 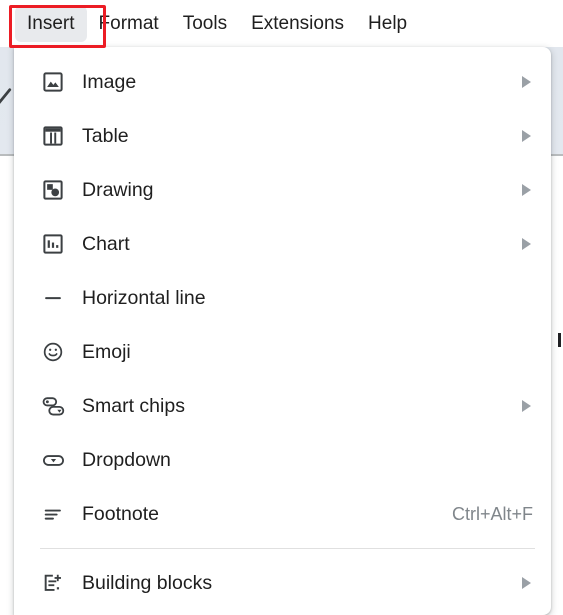 What do you see at coordinates (51, 23) in the screenshot?
I see `menubar-item-insert: Insert` at bounding box center [51, 23].